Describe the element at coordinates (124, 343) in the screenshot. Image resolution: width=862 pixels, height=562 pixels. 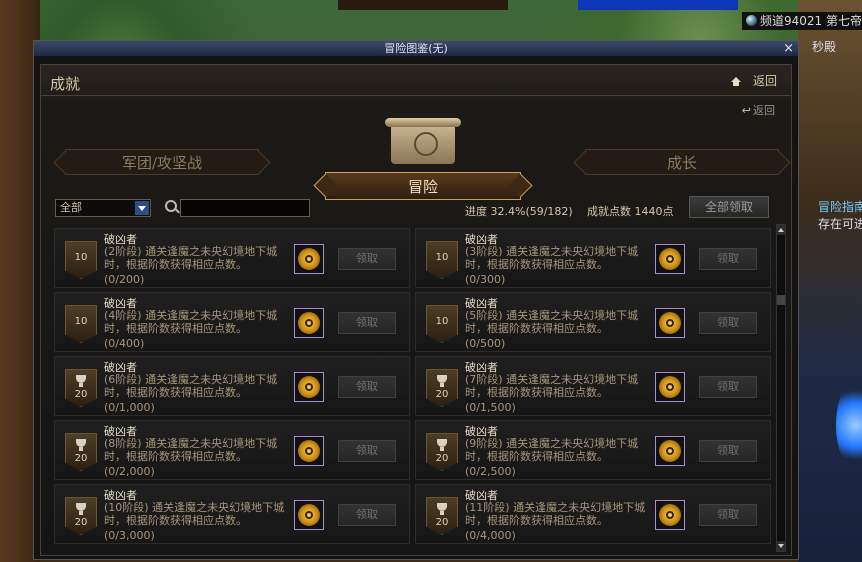
I see `achievement-progress: (0/400)` at that location.